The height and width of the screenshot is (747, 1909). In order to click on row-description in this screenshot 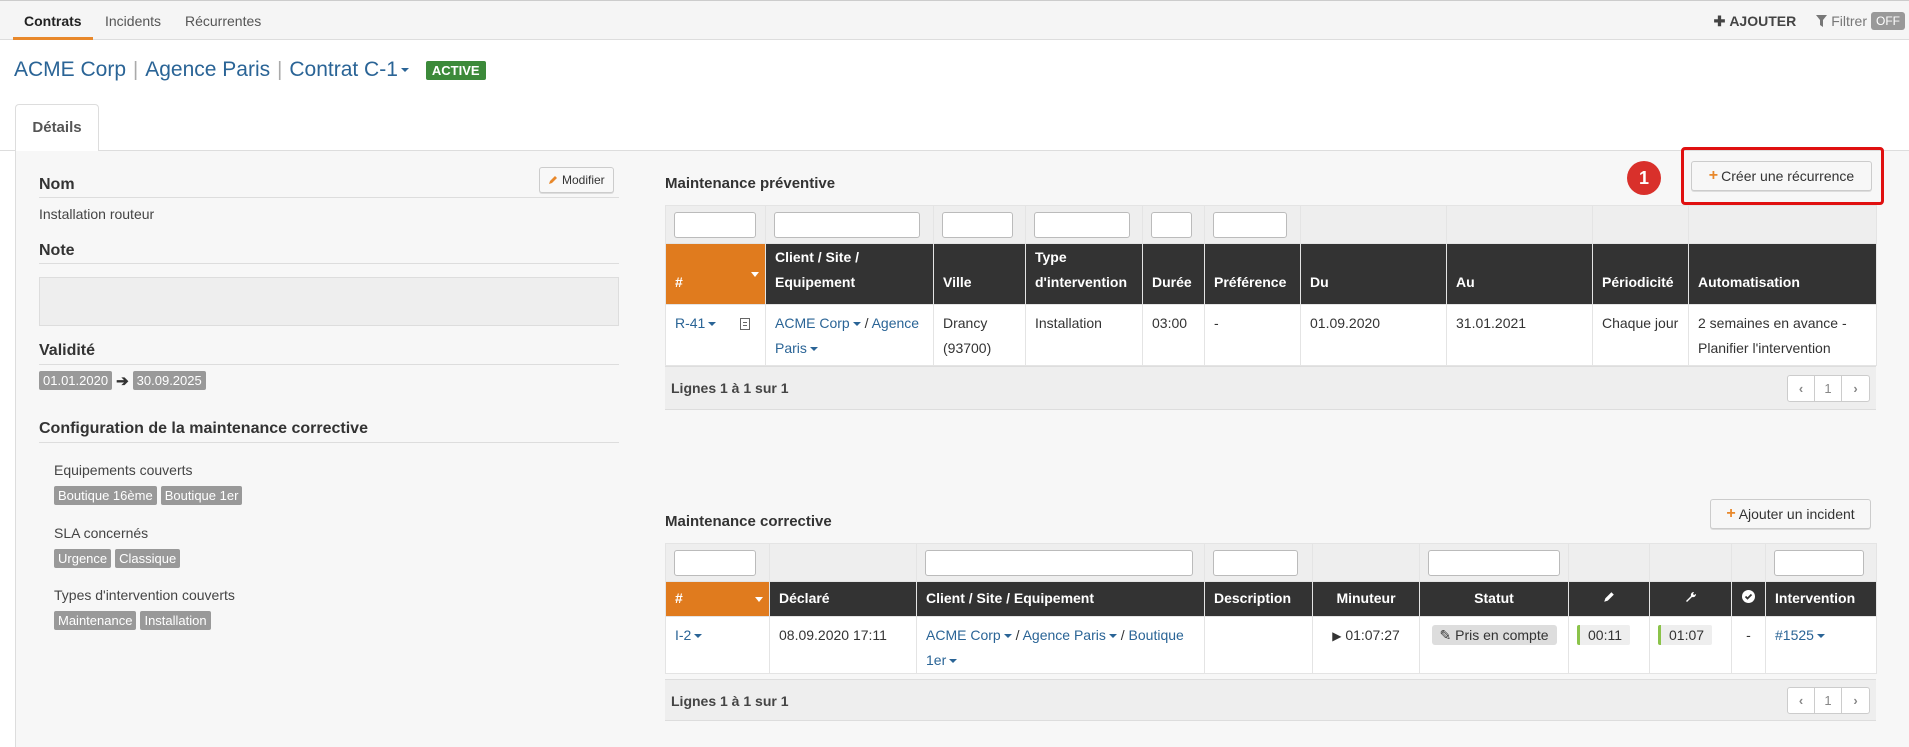, I will do `click(1258, 645)`.